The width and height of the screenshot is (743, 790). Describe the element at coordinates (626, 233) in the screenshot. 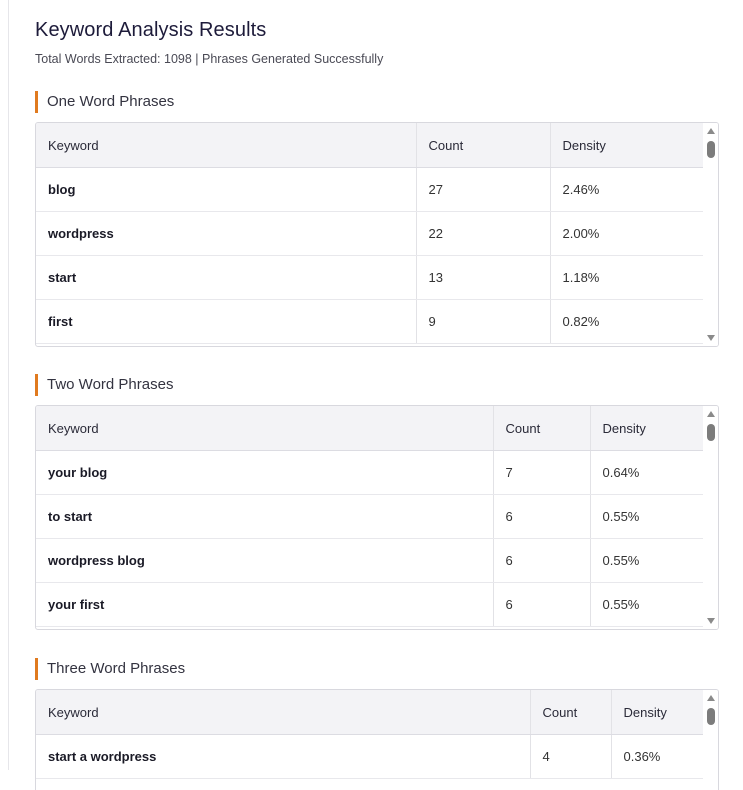

I see `density-cell: 2.00%` at that location.